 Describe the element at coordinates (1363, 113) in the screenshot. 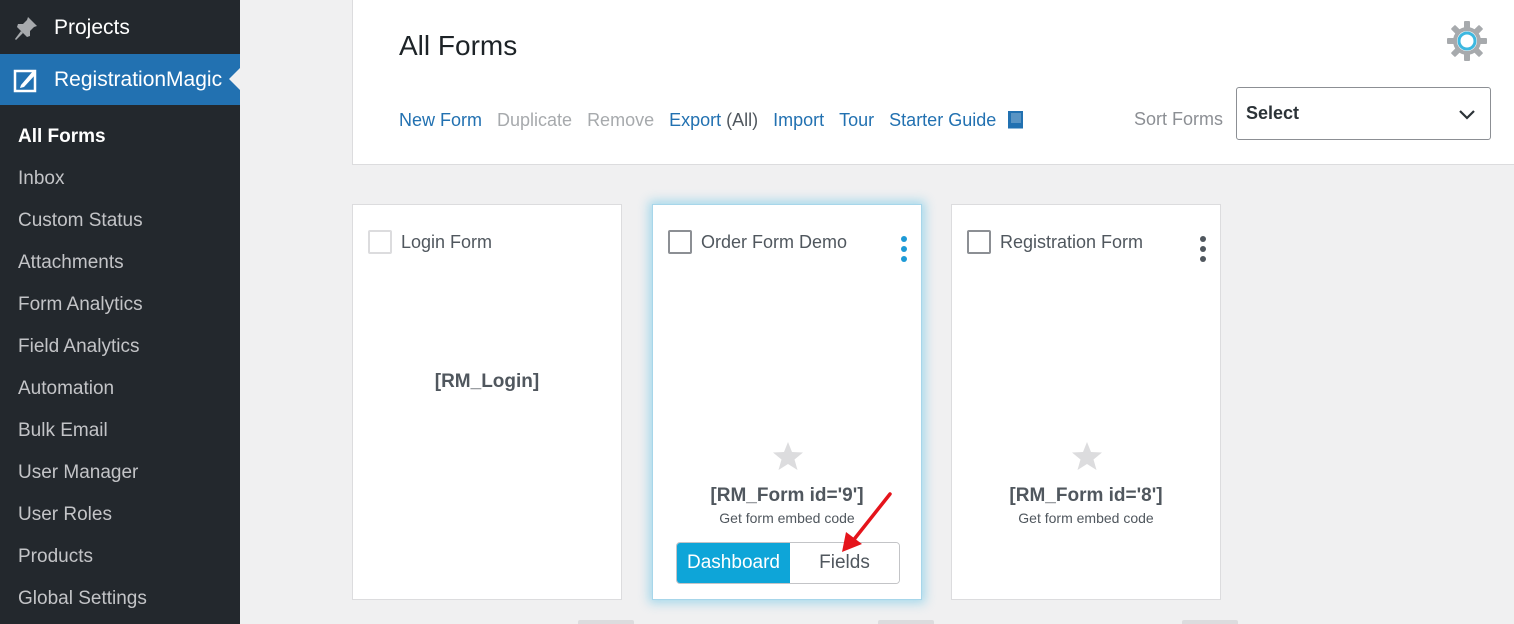

I see `sort-forms-select: Select` at that location.